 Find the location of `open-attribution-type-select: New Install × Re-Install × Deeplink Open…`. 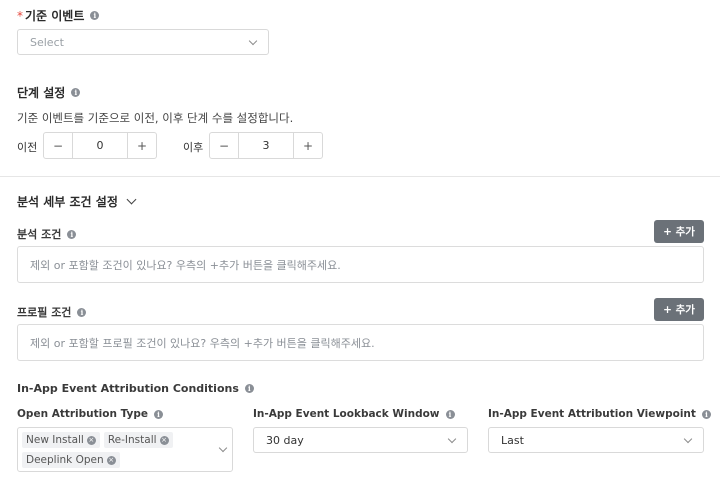

open-attribution-type-select: New Install × Re-Install × Deeplink Open… is located at coordinates (125, 449).